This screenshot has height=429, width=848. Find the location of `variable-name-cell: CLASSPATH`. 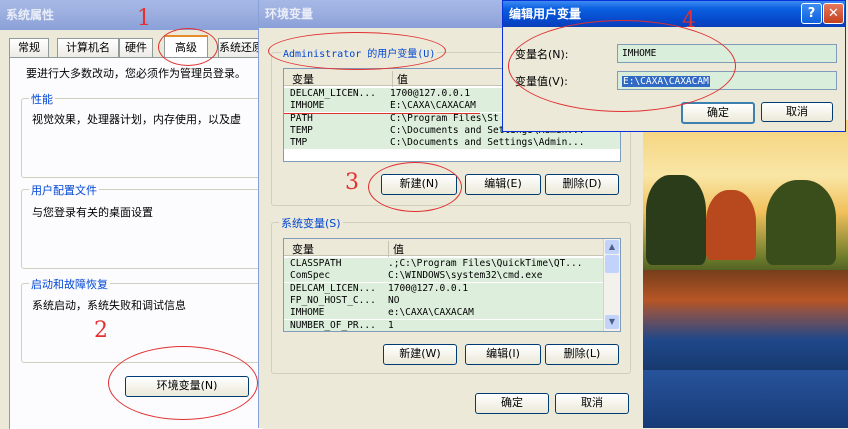

variable-name-cell: CLASSPATH is located at coordinates (316, 263).